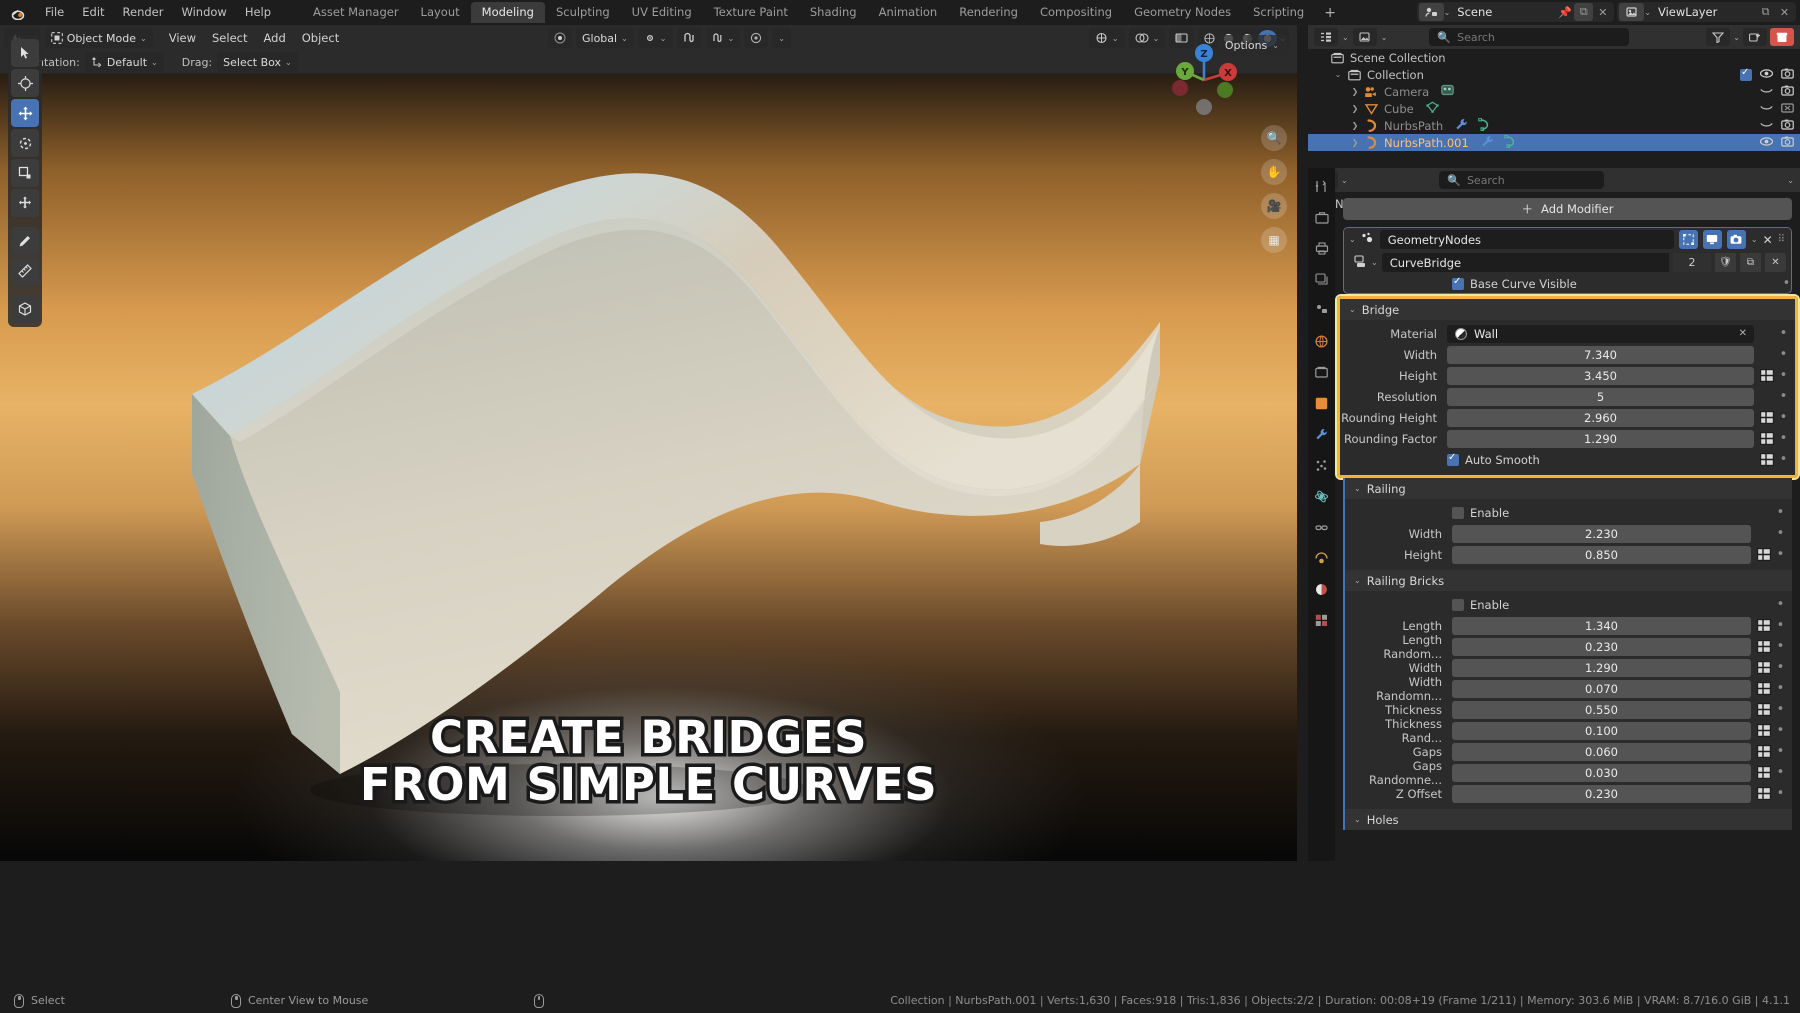 Image resolution: width=1800 pixels, height=1013 pixels. Describe the element at coordinates (1384, 37) in the screenshot. I see `outliner-display-chevron-icon: ⌄` at that location.